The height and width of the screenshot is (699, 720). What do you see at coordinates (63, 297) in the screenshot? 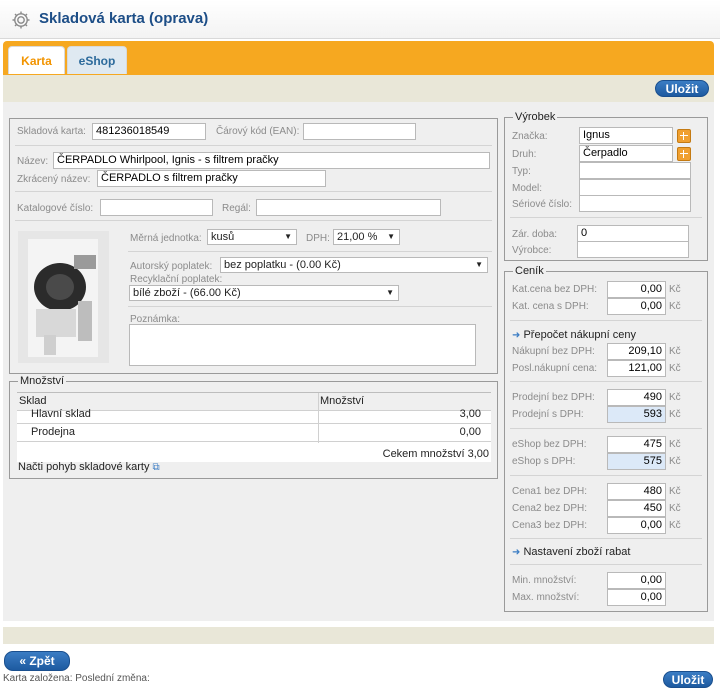
I see `product-photo` at bounding box center [63, 297].